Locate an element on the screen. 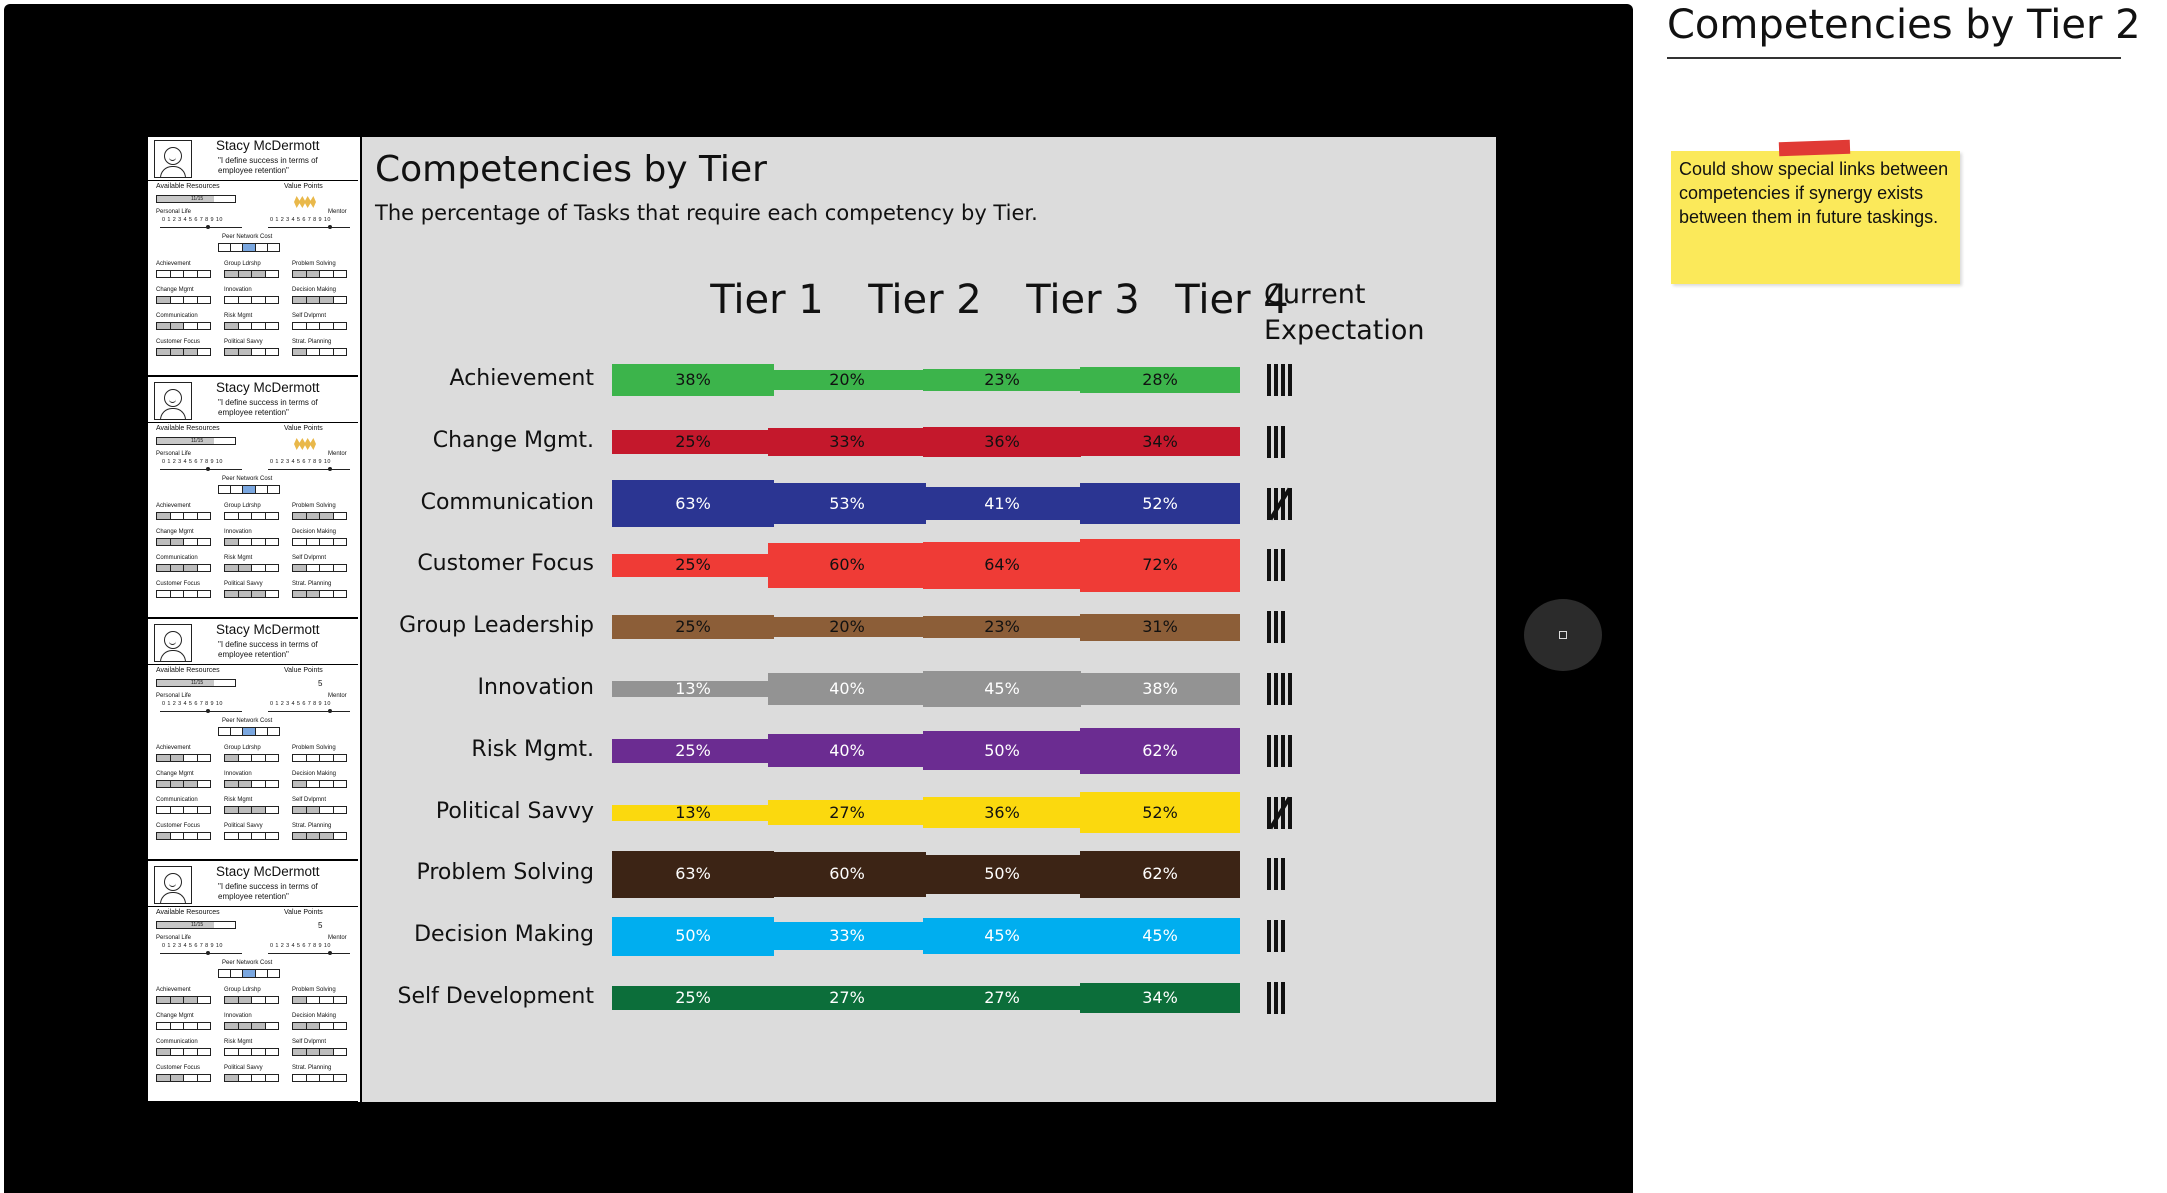  bar-segment: 25% is located at coordinates (693, 998).